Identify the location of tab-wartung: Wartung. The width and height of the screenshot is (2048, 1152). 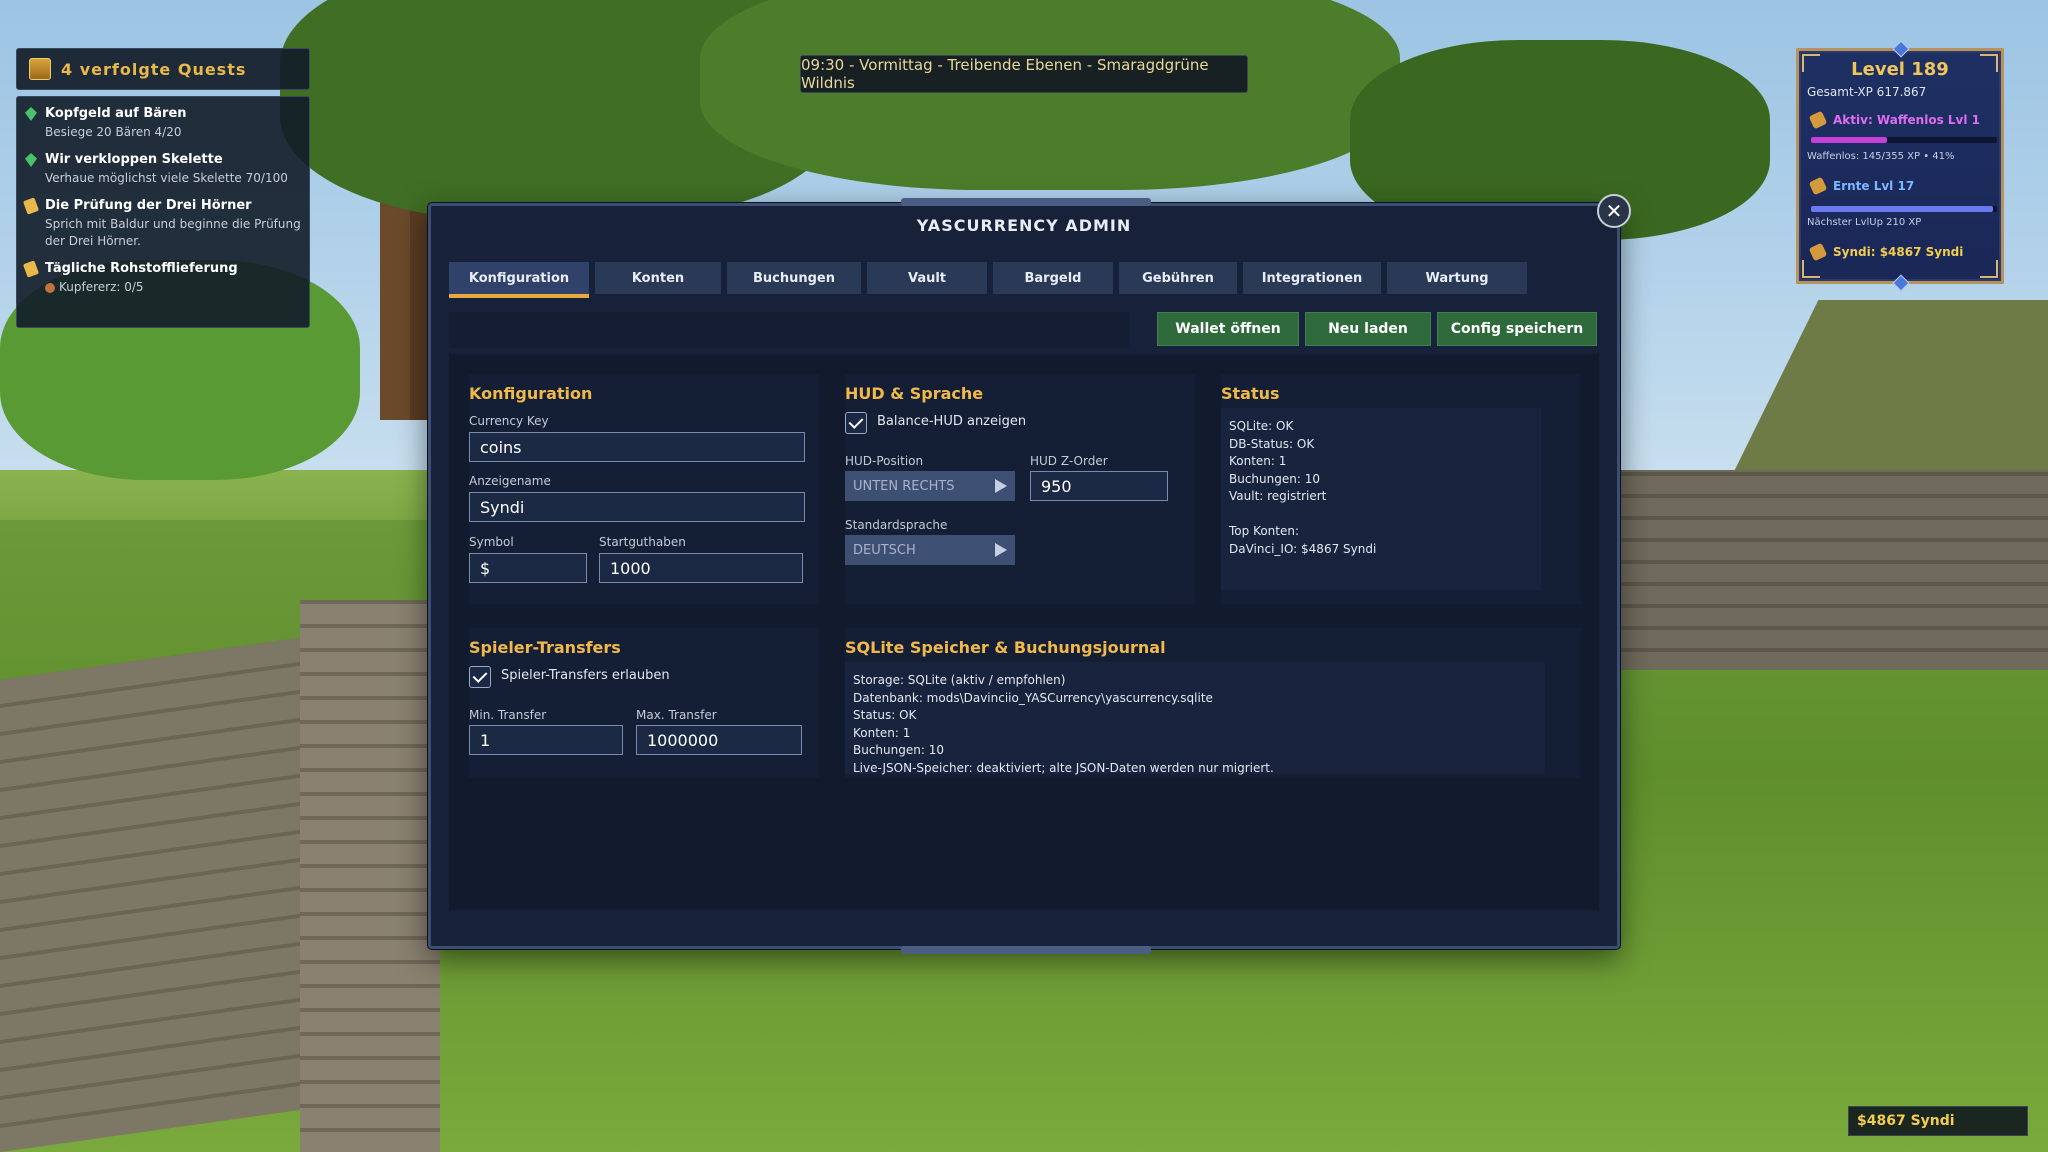
(1457, 278).